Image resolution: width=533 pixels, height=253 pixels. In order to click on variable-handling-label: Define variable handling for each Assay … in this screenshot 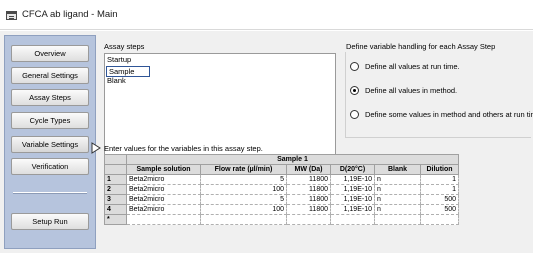, I will do `click(421, 46)`.